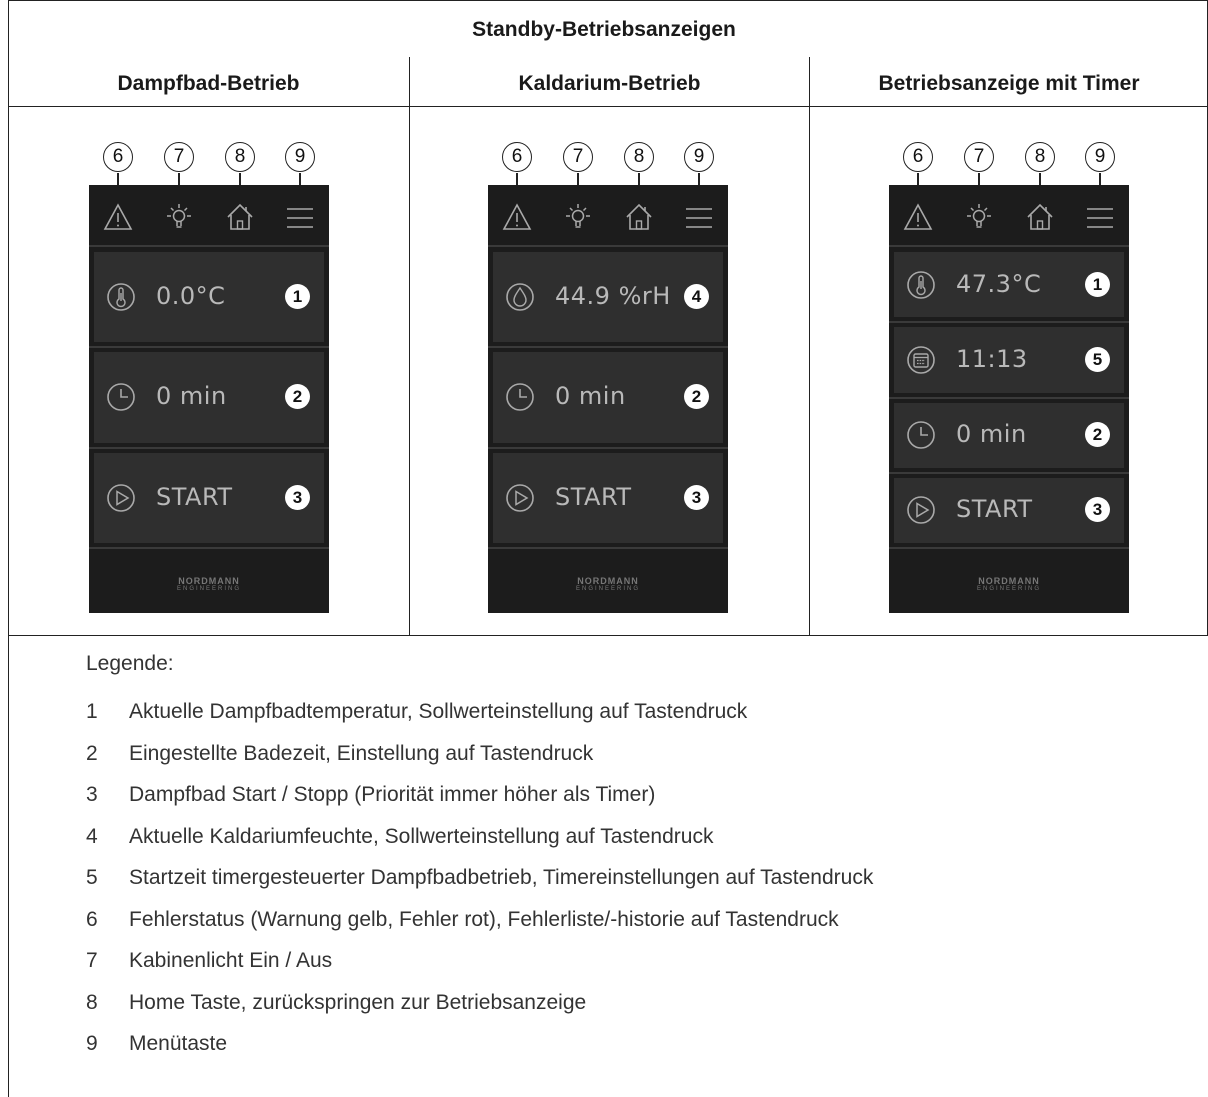 This screenshot has width=1208, height=1097. Describe the element at coordinates (608, 0) in the screenshot. I see `top-border` at that location.